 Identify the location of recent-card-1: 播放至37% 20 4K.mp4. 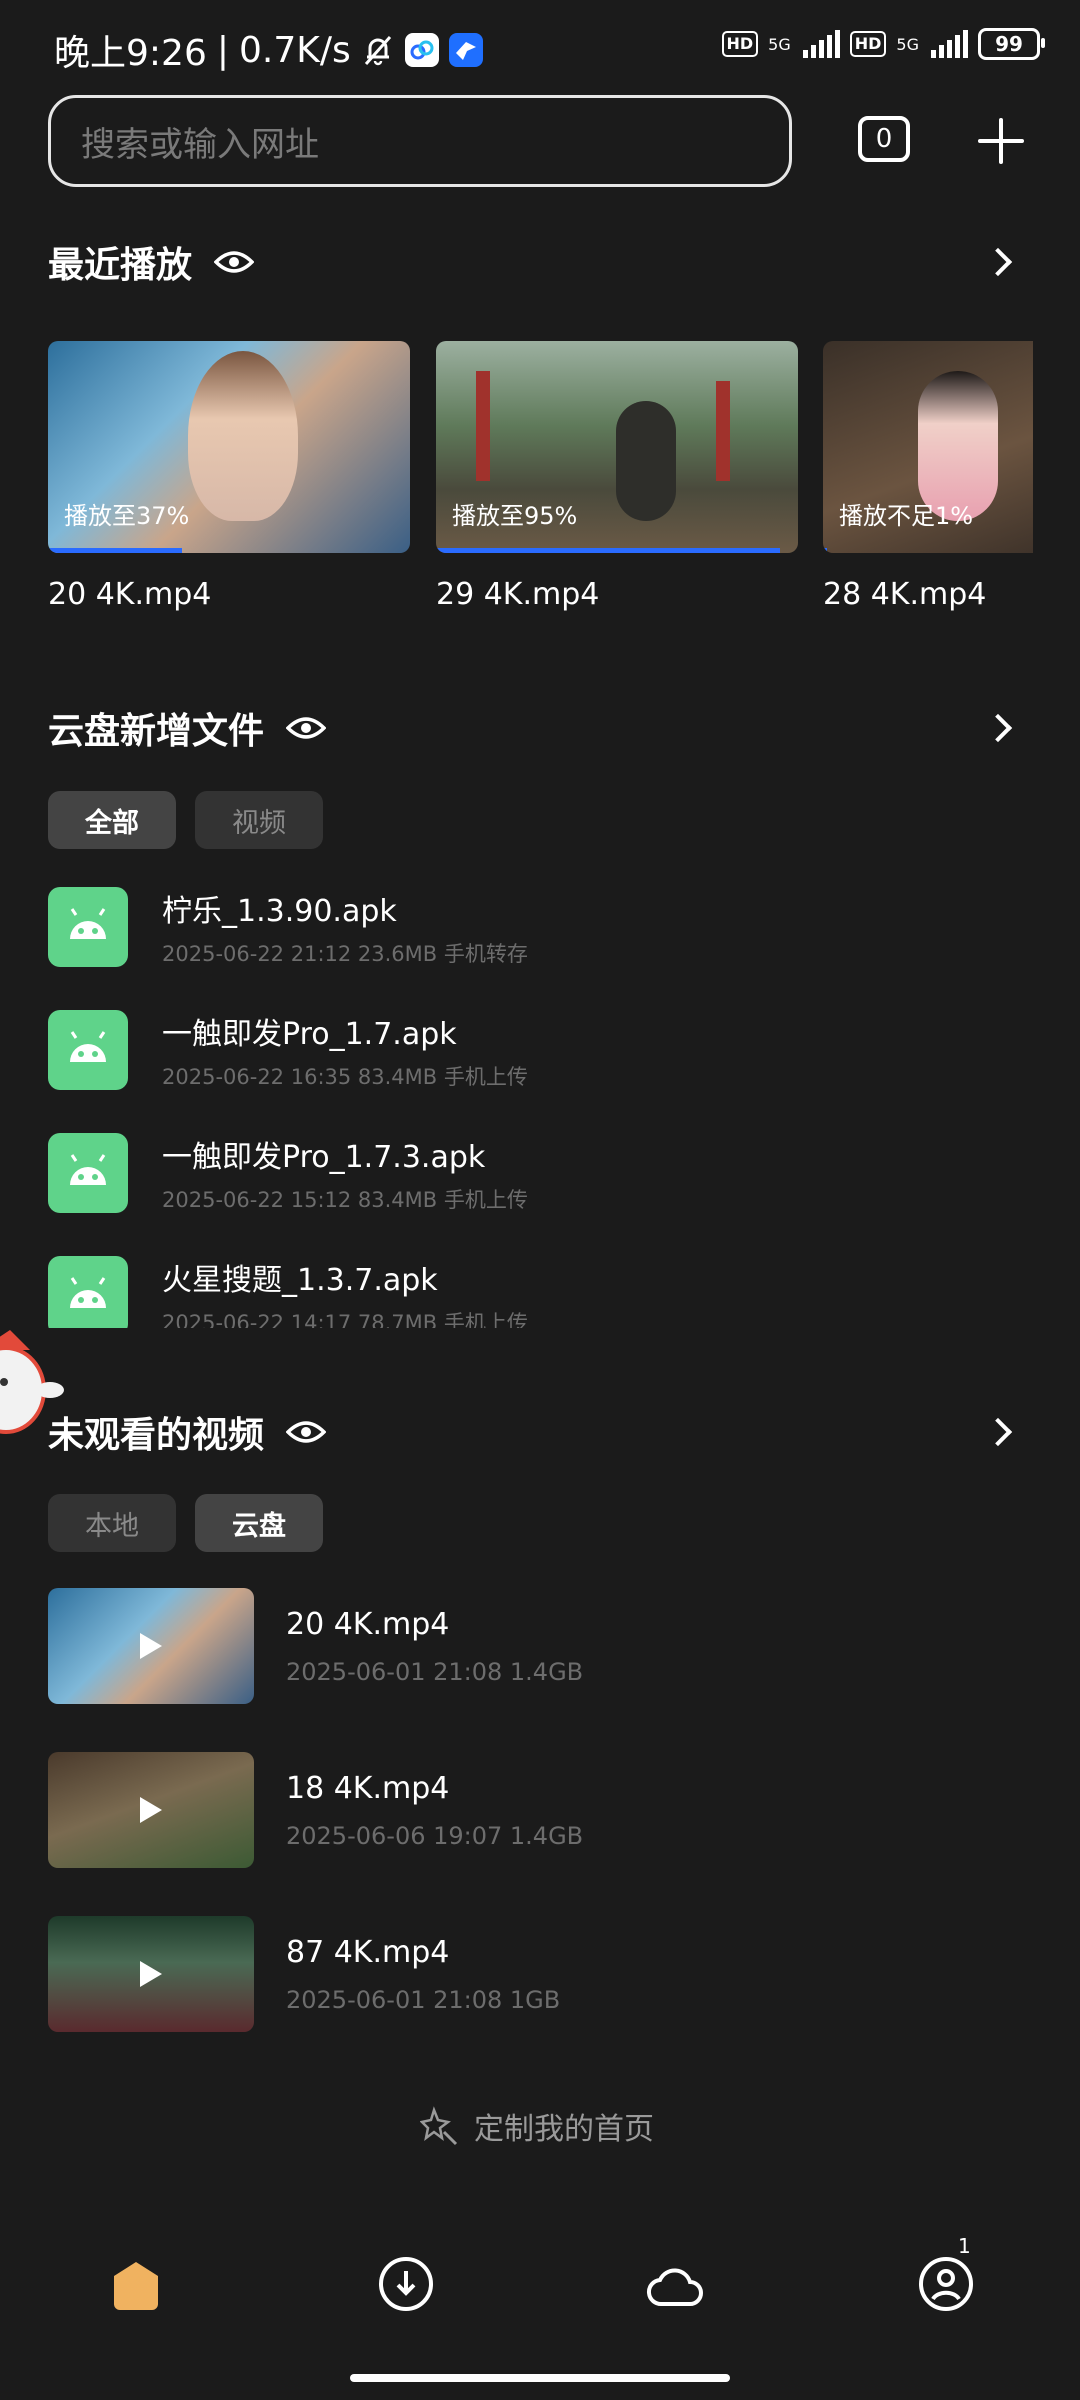
(229, 476).